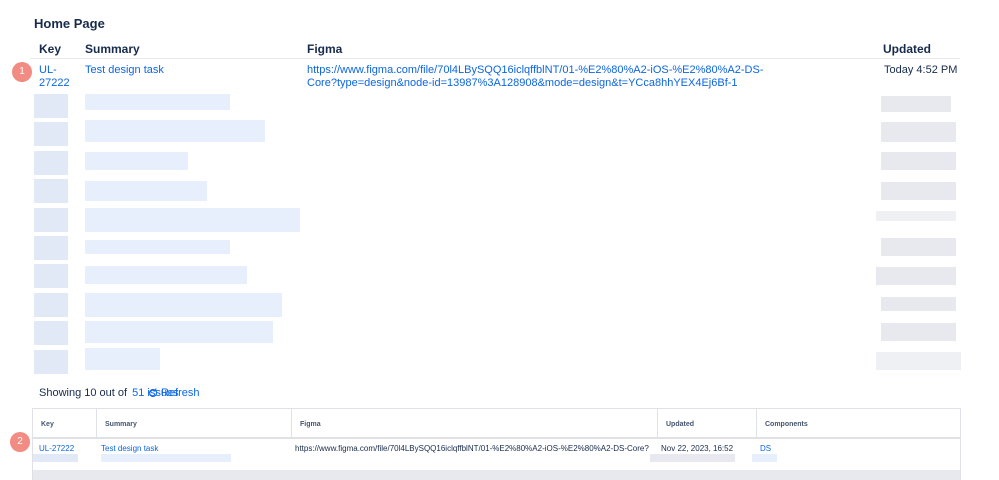 The image size is (999, 480). Describe the element at coordinates (921, 70) in the screenshot. I see `updated-value: Today 4:52 PM` at that location.